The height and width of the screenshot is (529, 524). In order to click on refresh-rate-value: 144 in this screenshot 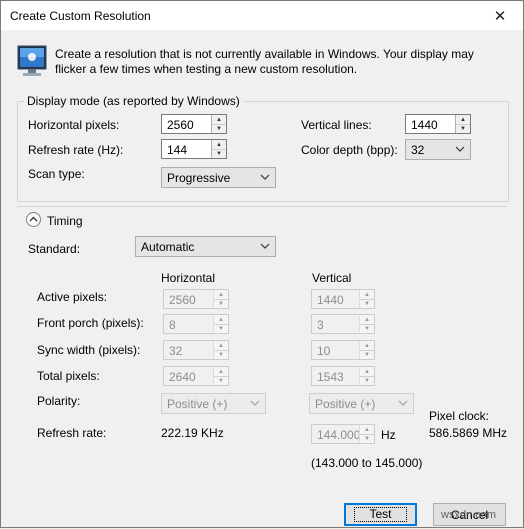, I will do `click(177, 150)`.